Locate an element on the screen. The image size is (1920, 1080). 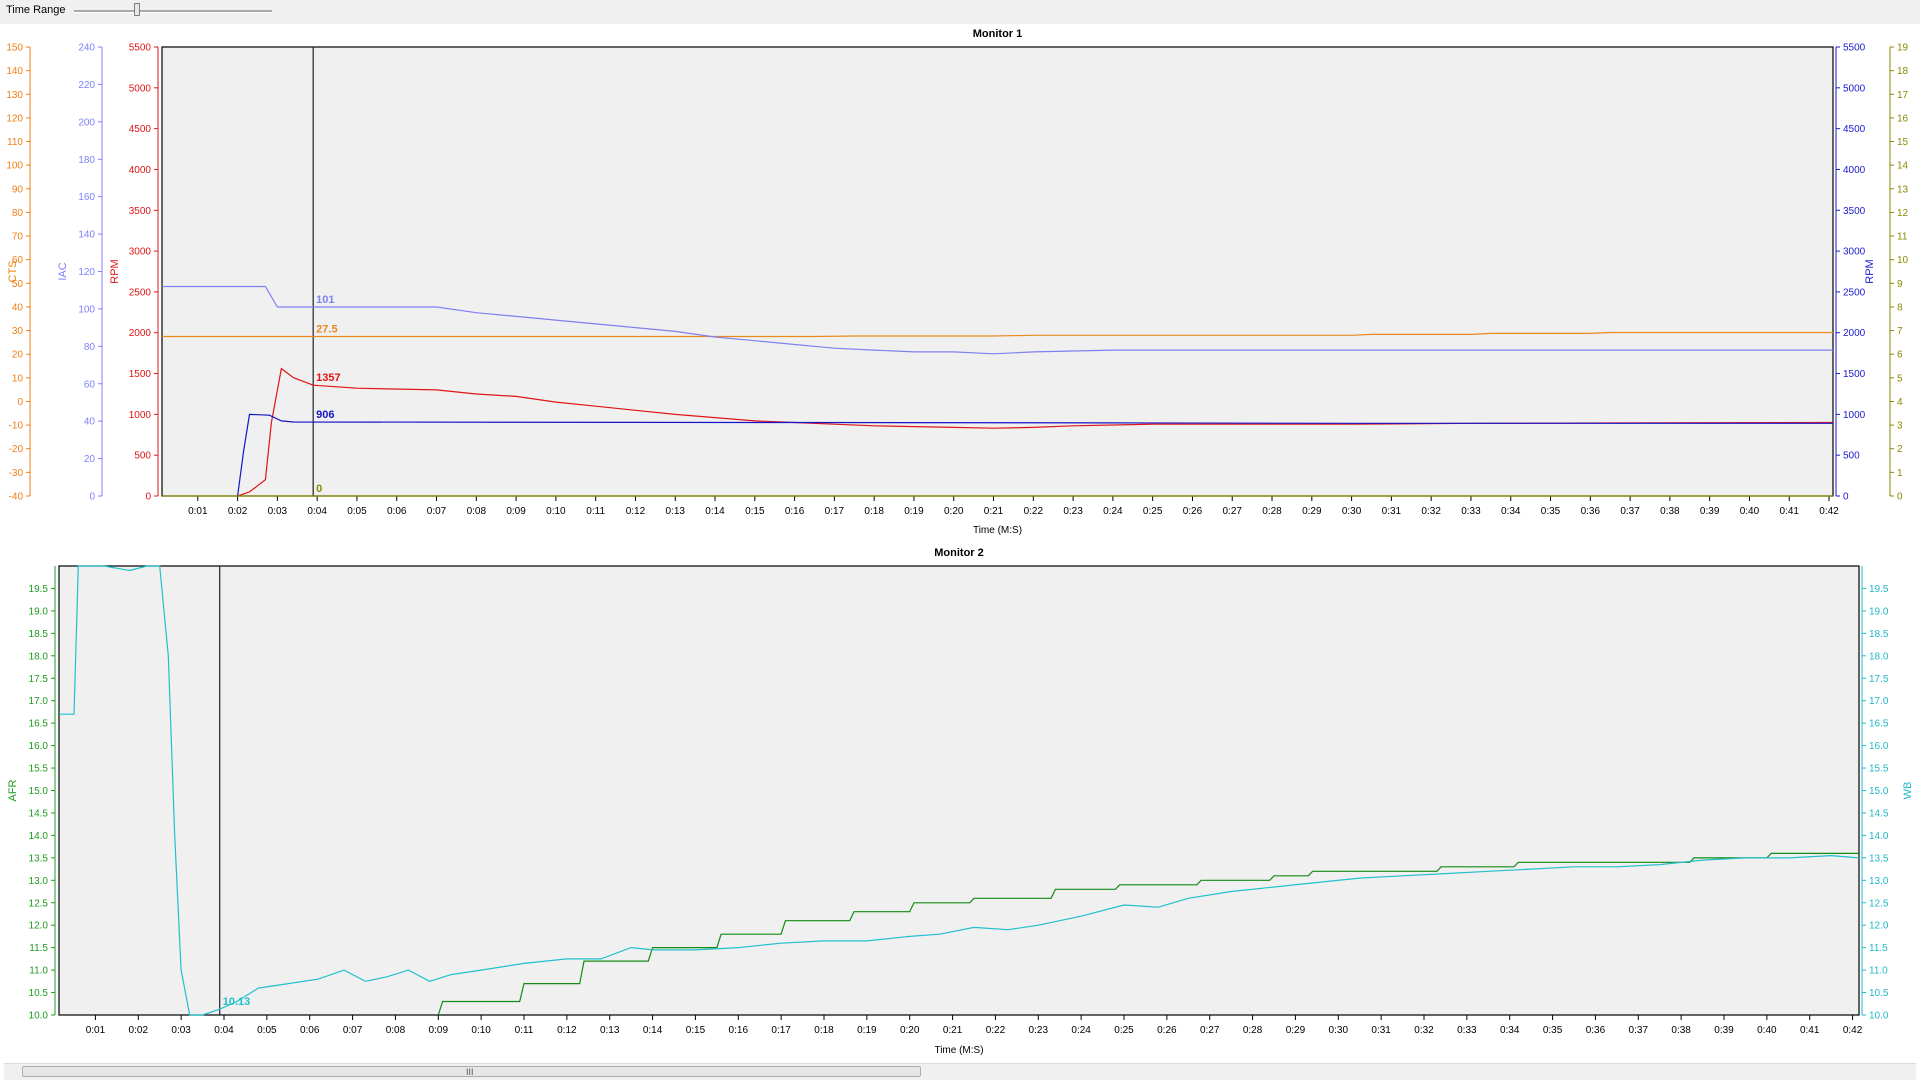
y-tick-label: 18 is located at coordinates (1903, 71).